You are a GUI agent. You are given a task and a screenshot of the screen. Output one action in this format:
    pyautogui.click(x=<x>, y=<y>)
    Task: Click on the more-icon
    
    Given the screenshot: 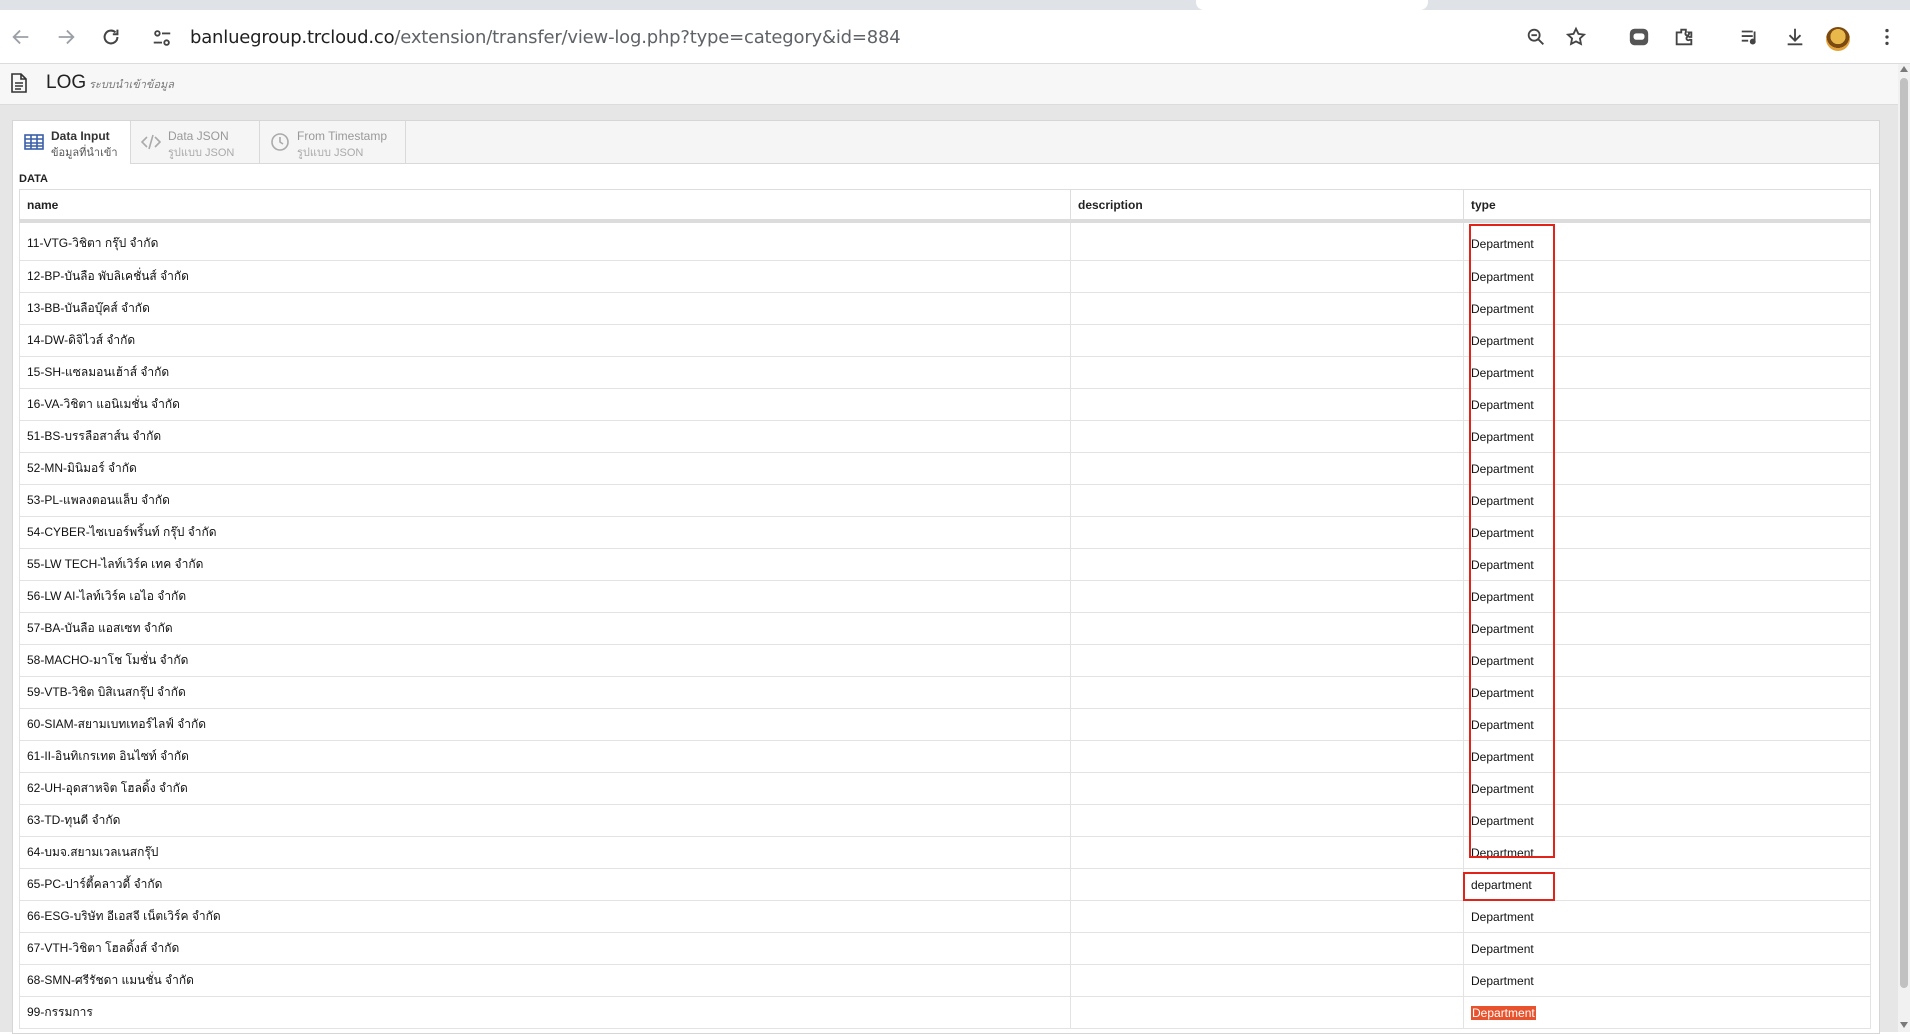 What is the action you would take?
    pyautogui.click(x=1887, y=37)
    